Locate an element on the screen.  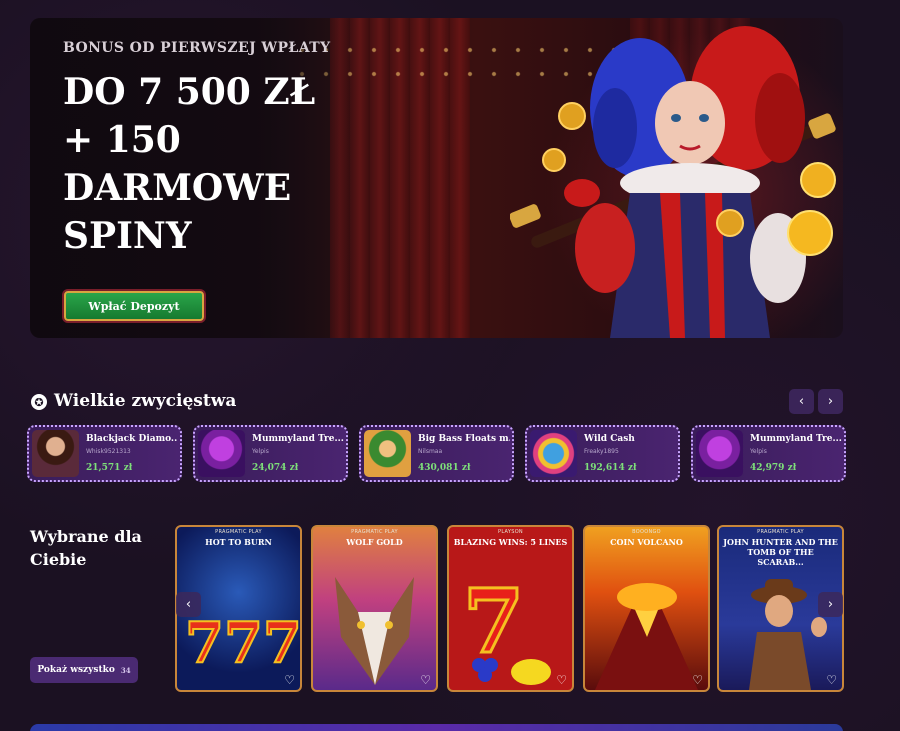
show-all-button: Pokaż wszystko 34 is located at coordinates (84, 670).